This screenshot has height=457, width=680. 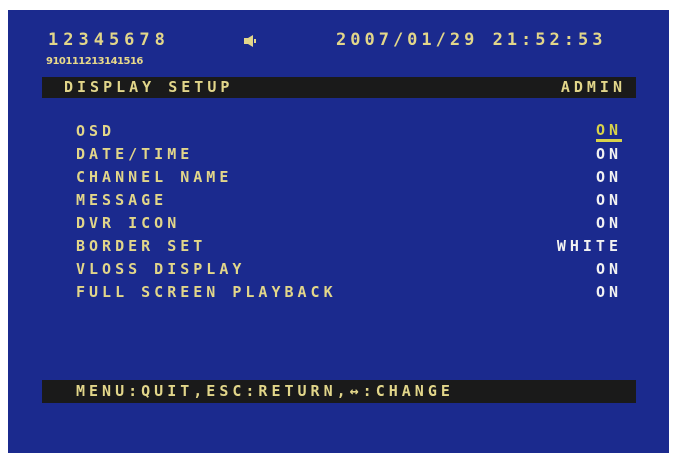 I want to click on menu-item-label: FULL SCREEN PLAYBACK, so click(x=206, y=292).